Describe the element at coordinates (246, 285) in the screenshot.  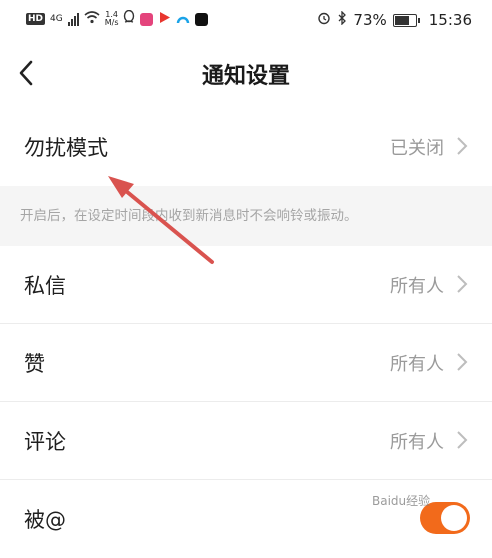
I see `setting-row-messages: 私信 所有人` at that location.